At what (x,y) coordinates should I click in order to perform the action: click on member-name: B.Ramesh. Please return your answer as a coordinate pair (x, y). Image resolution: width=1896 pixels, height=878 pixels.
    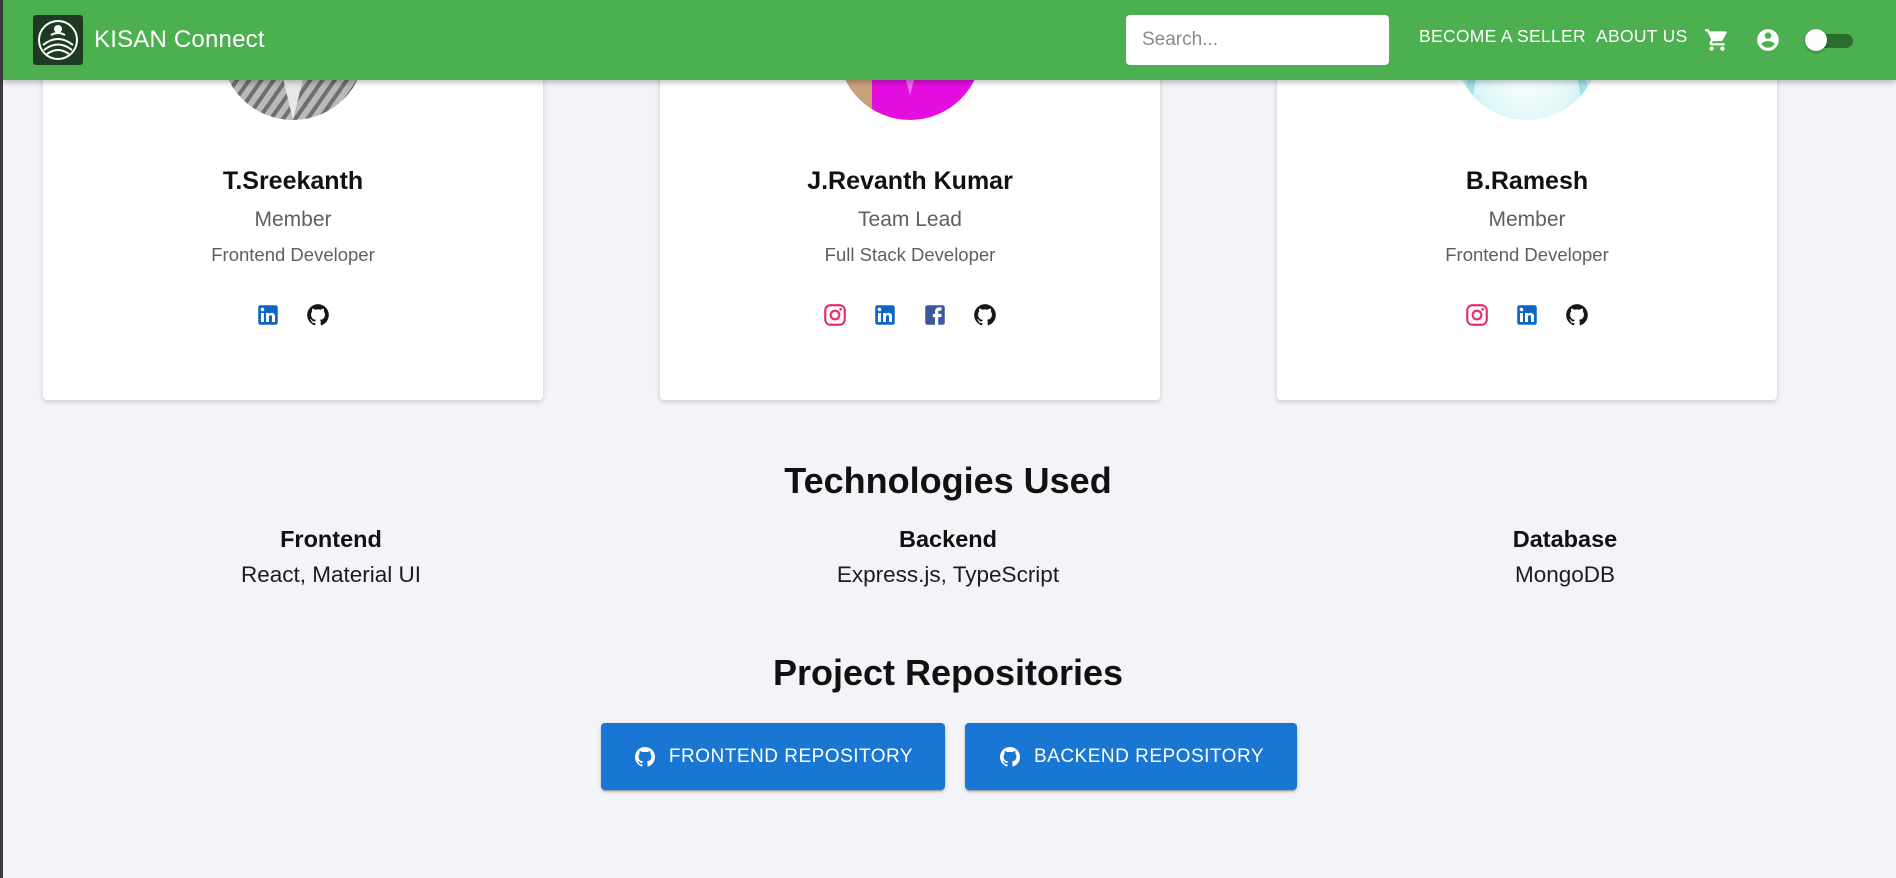
    Looking at the image, I should click on (1527, 181).